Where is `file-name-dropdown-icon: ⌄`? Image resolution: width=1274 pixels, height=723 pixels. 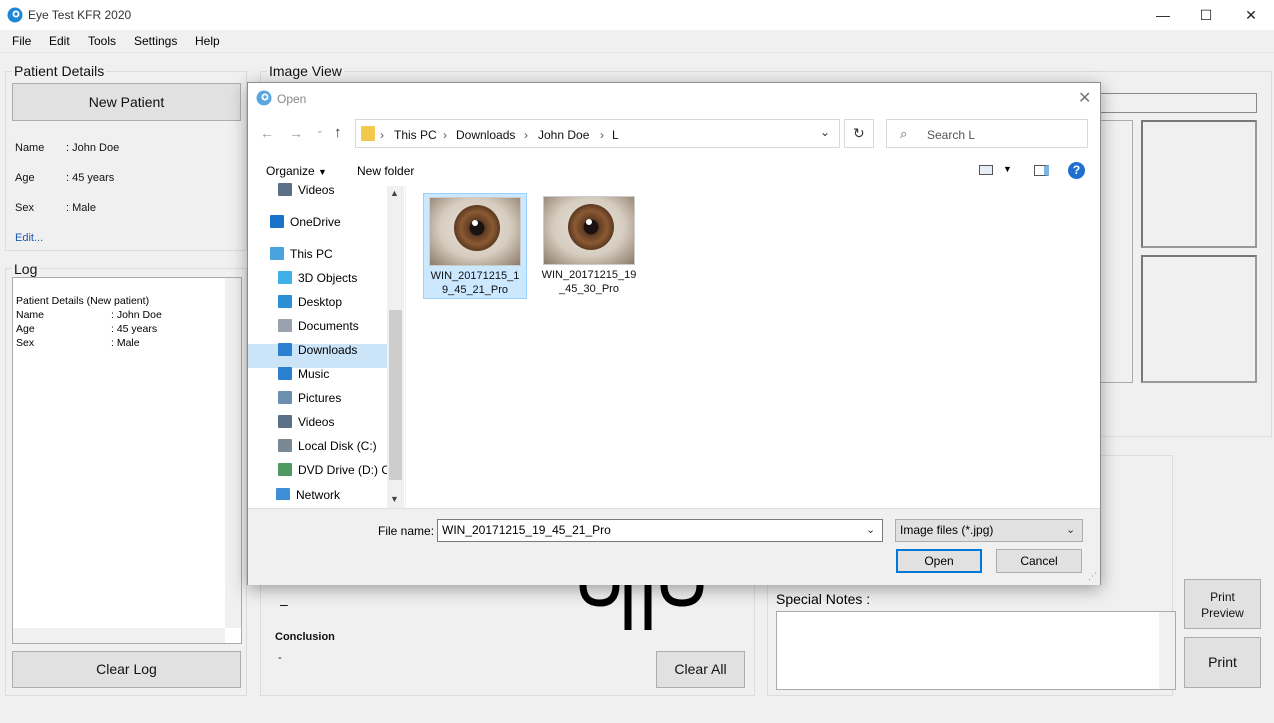 file-name-dropdown-icon: ⌄ is located at coordinates (870, 529).